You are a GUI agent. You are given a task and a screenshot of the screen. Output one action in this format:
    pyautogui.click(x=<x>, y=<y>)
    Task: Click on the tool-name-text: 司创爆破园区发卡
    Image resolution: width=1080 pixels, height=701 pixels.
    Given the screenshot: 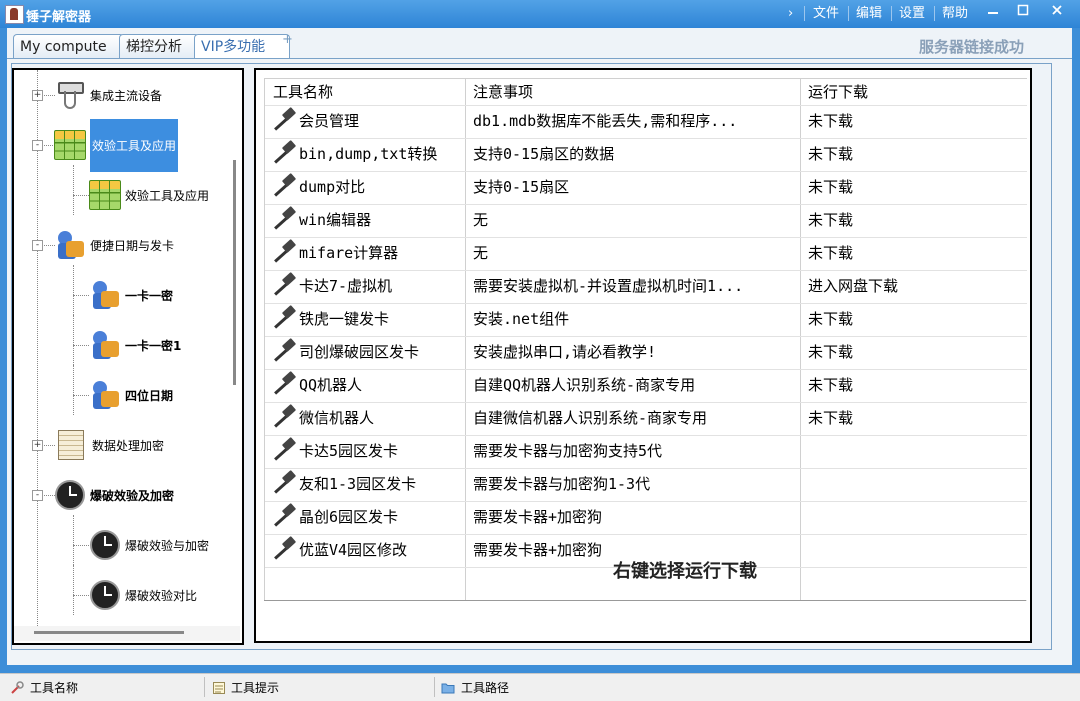 What is the action you would take?
    pyautogui.click(x=359, y=352)
    